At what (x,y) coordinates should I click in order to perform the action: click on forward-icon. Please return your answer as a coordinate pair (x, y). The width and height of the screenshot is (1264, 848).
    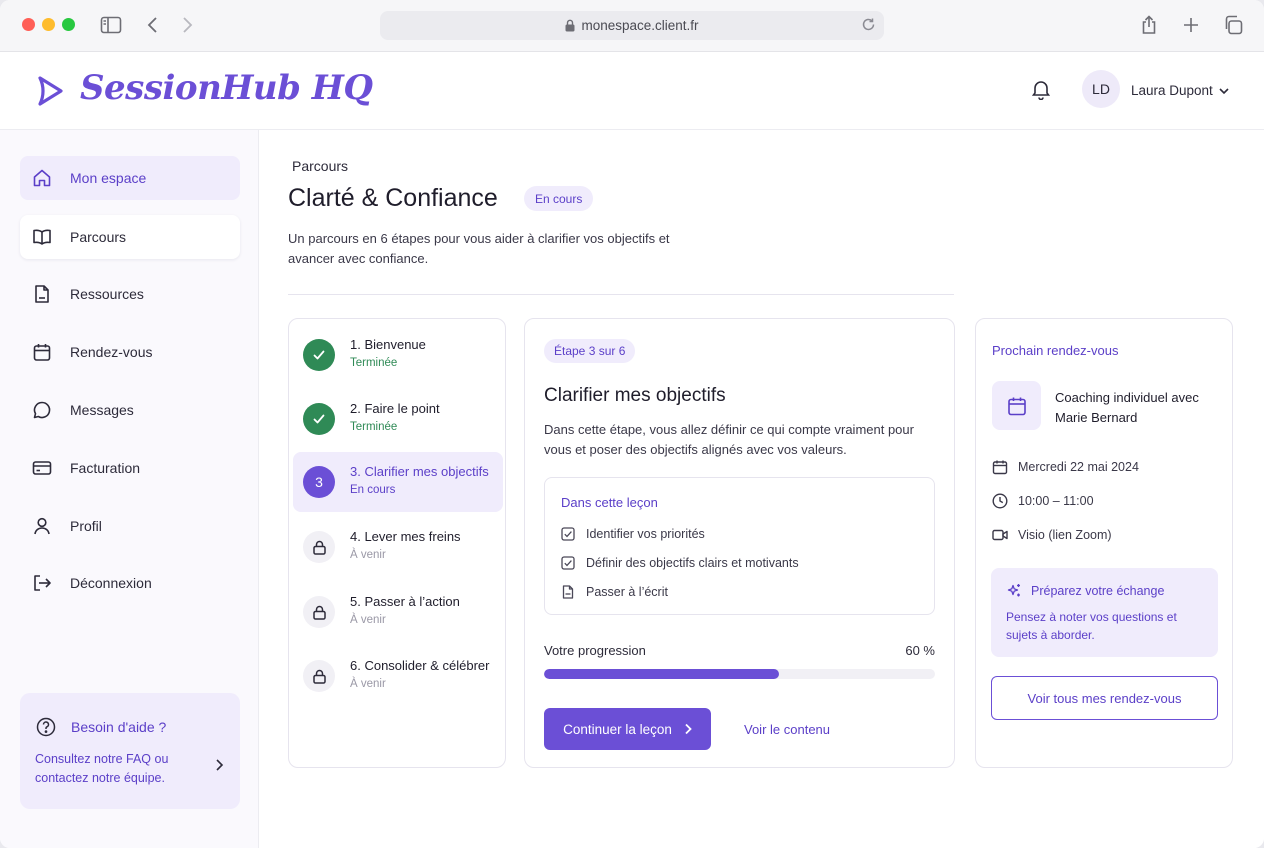
    Looking at the image, I should click on (187, 25).